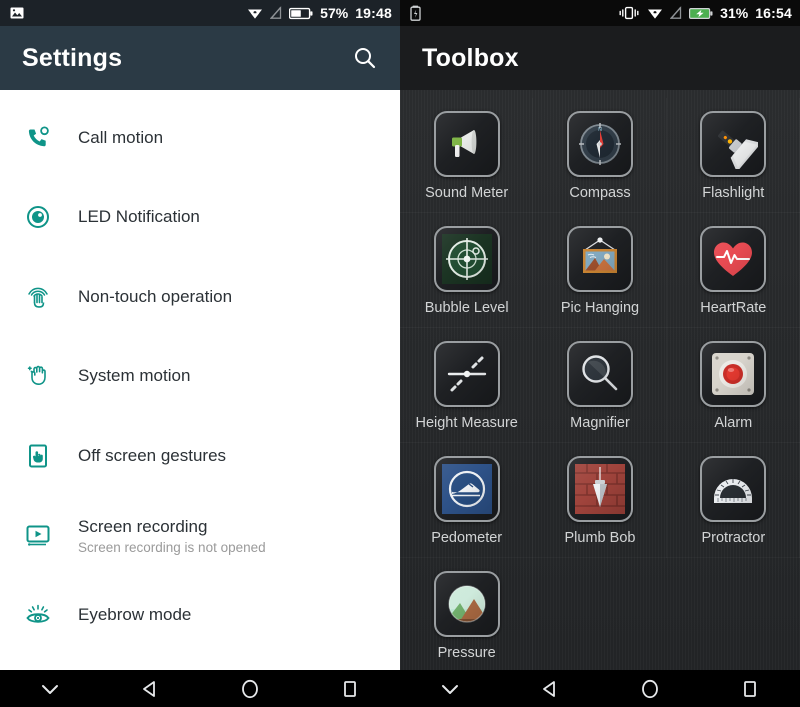 The image size is (800, 707). I want to click on setting-texts: Non-touch operation, so click(155, 297).